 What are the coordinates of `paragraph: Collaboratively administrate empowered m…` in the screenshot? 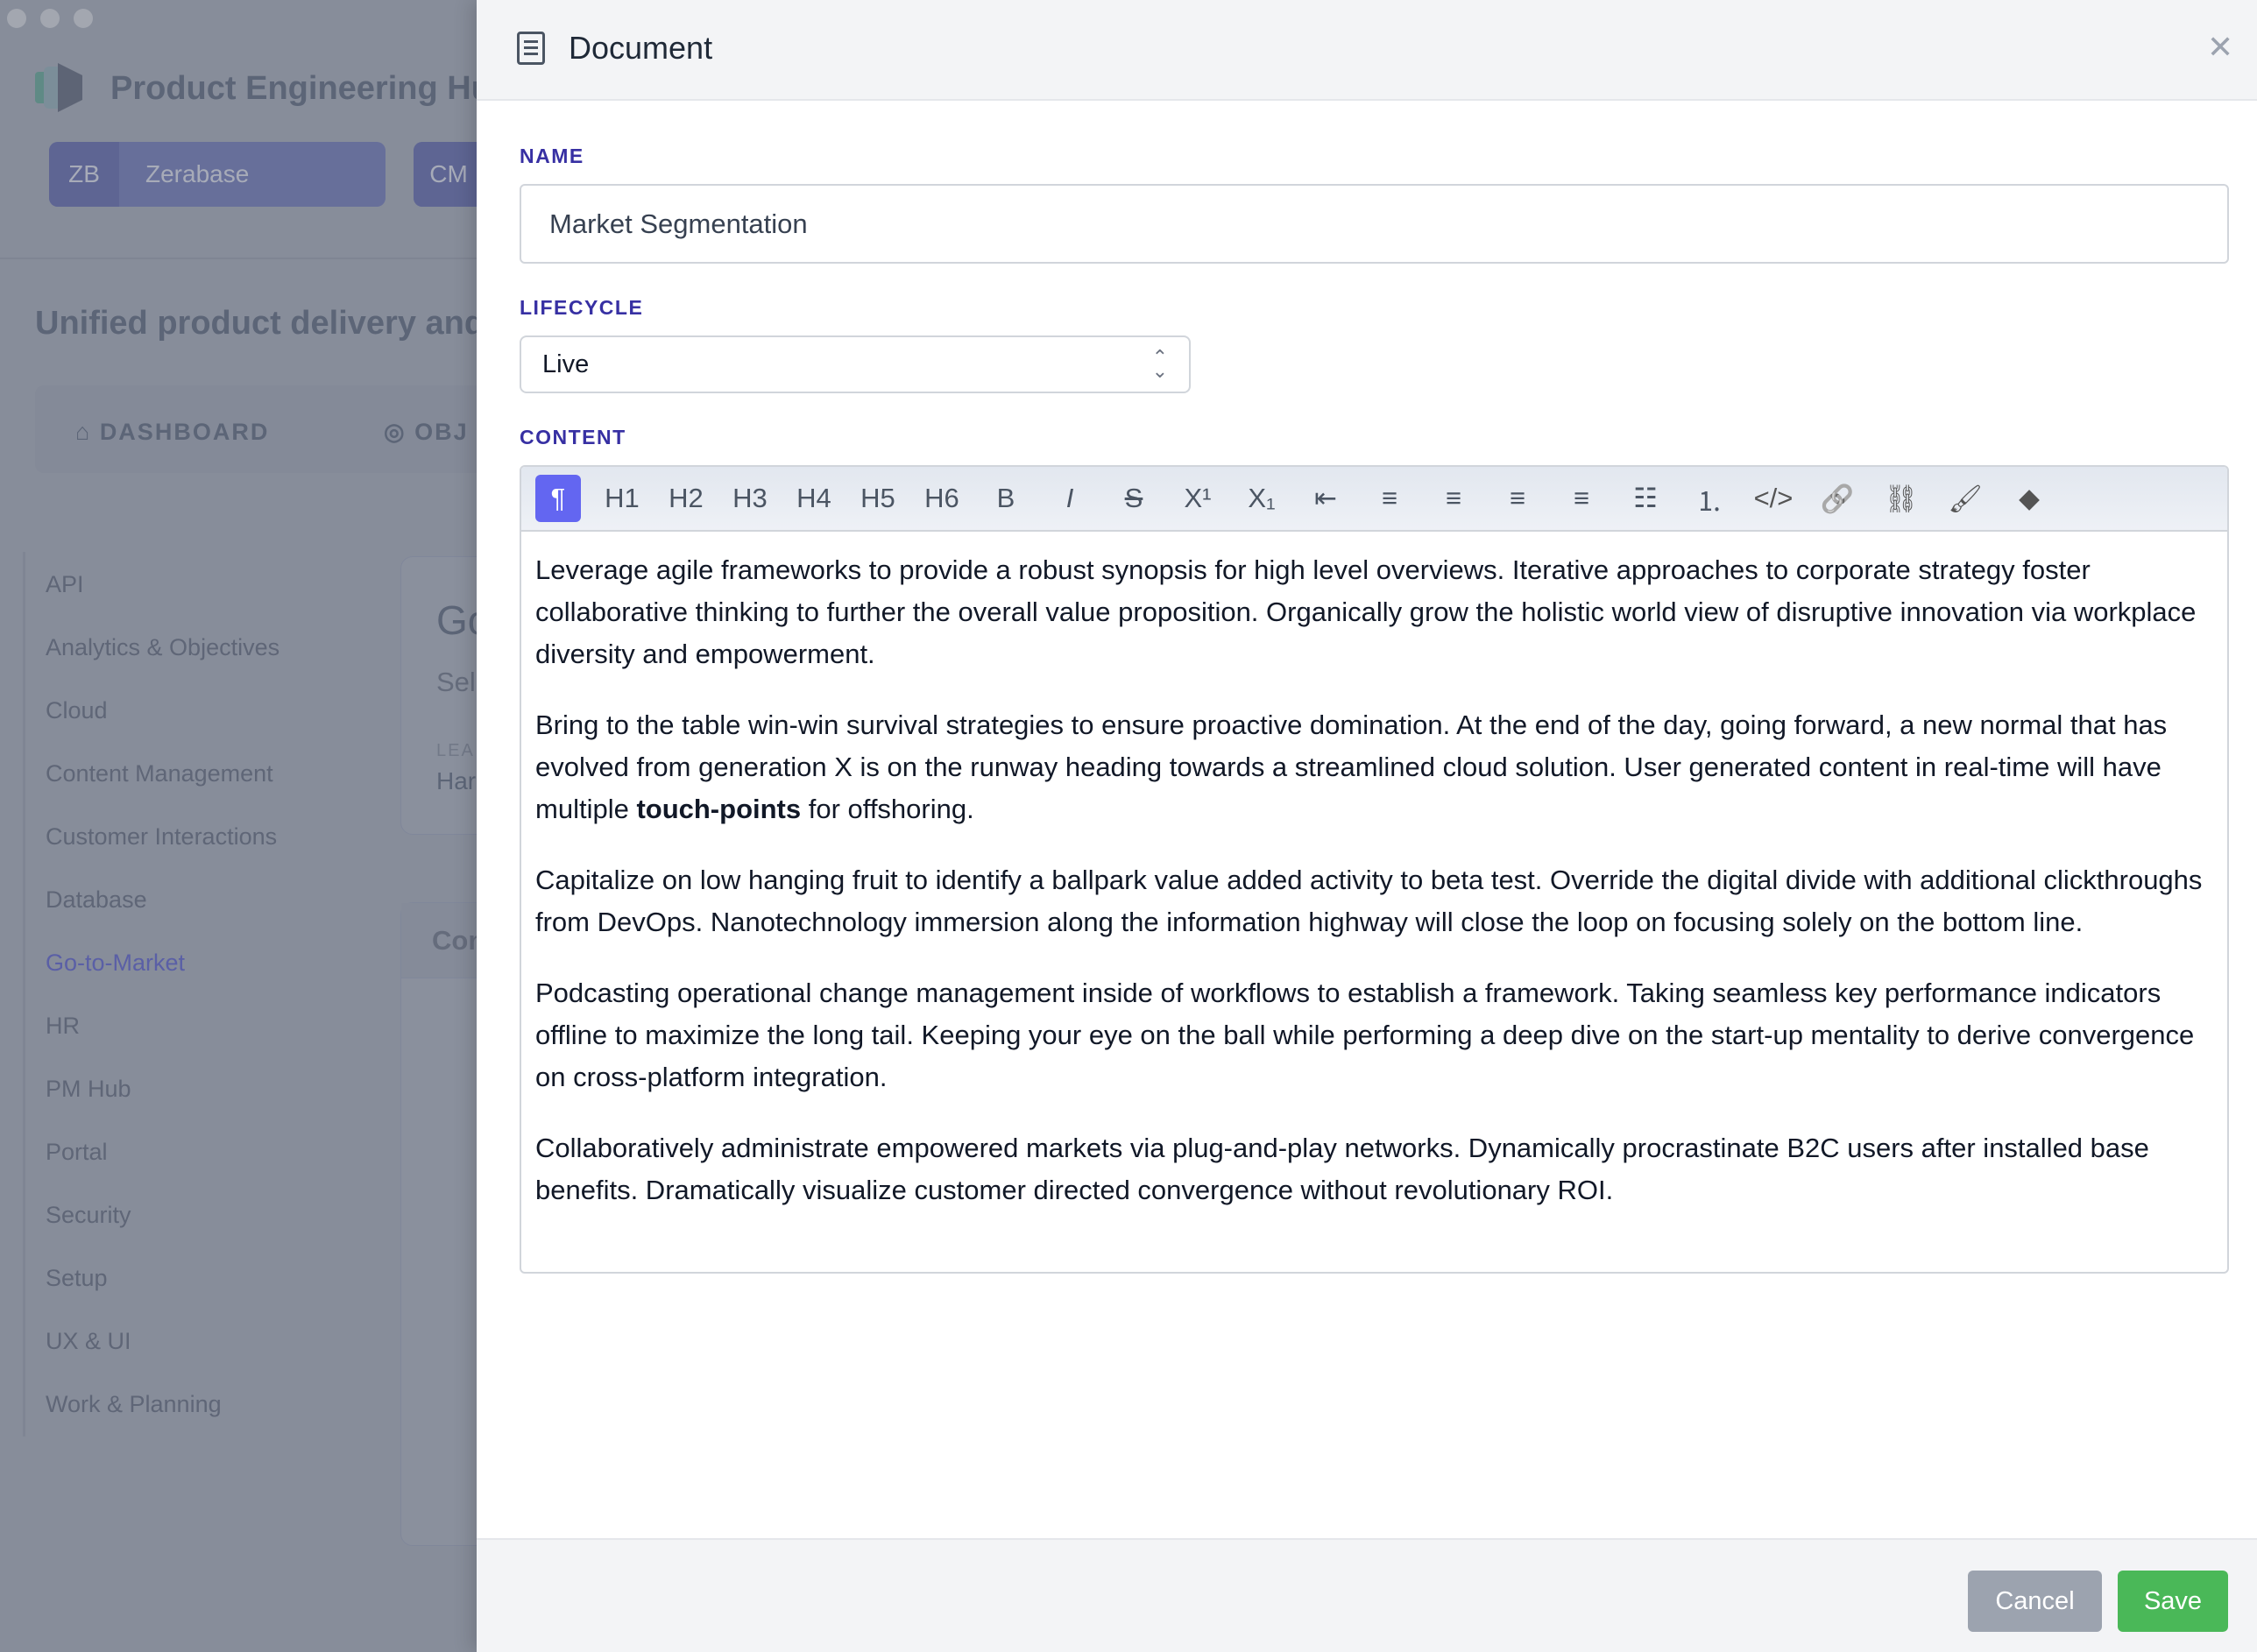 It's located at (1342, 1169).